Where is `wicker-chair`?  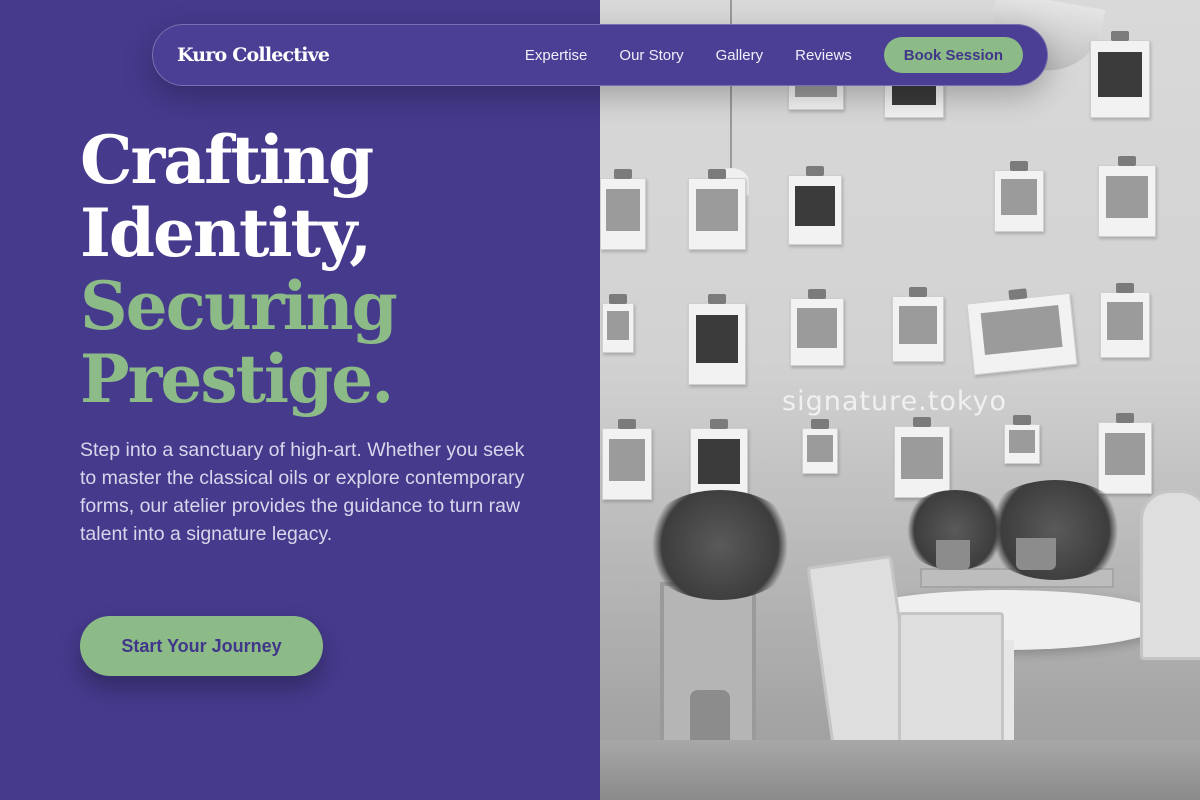 wicker-chair is located at coordinates (1170, 575).